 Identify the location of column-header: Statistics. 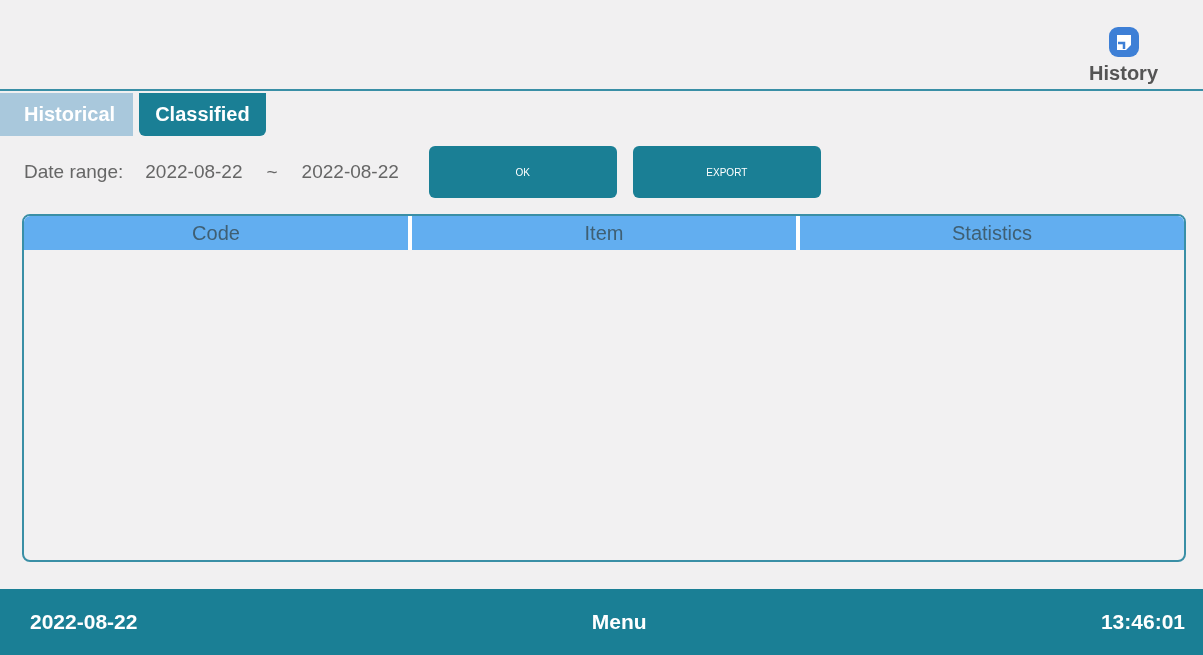
(992, 233).